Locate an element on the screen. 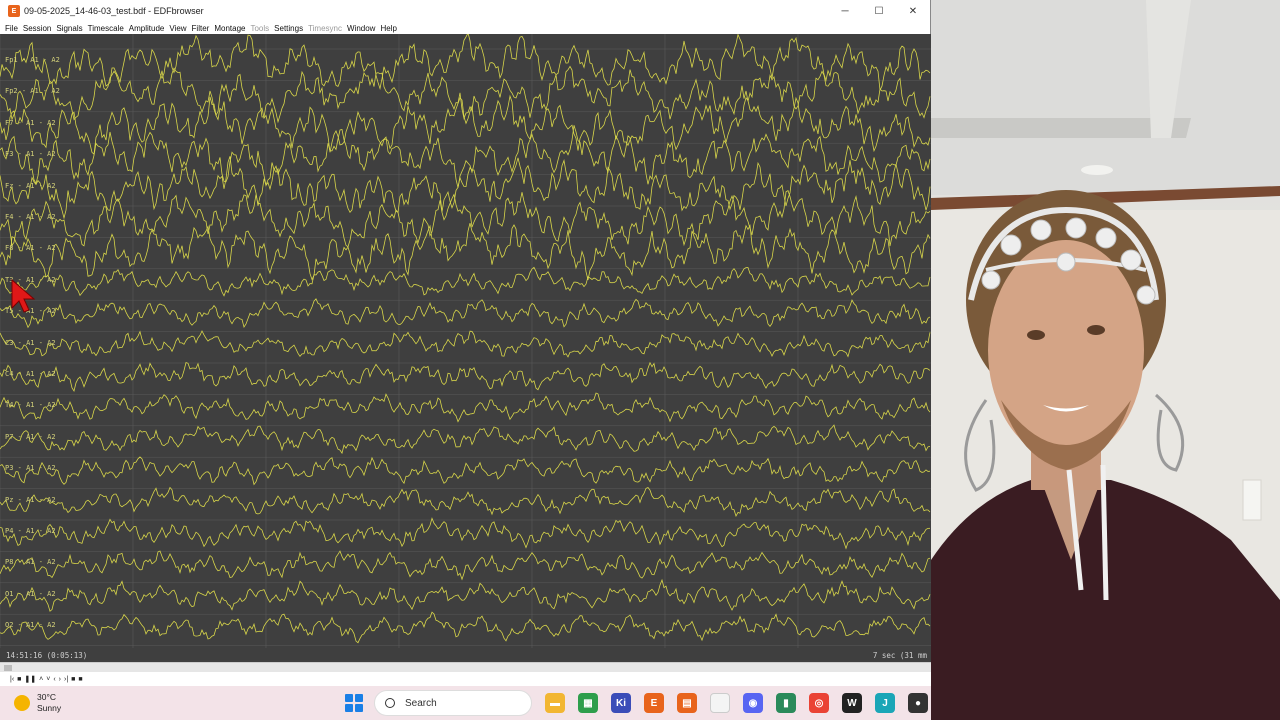 This screenshot has height=720, width=1280. taskbar-search-box: Search is located at coordinates (453, 703).